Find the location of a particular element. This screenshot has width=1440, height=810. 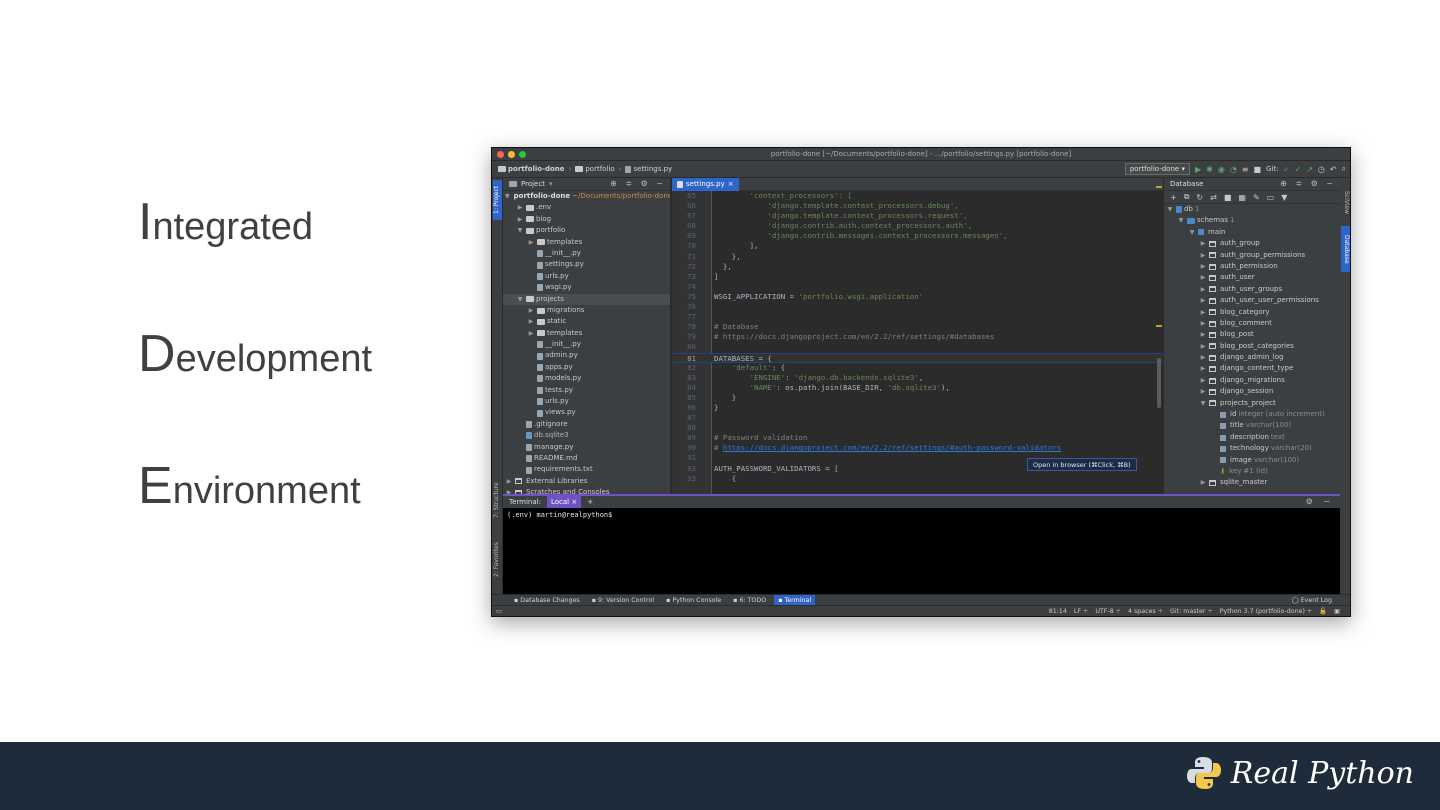

code-line: 81 DATABASES = { is located at coordinates (917, 357).